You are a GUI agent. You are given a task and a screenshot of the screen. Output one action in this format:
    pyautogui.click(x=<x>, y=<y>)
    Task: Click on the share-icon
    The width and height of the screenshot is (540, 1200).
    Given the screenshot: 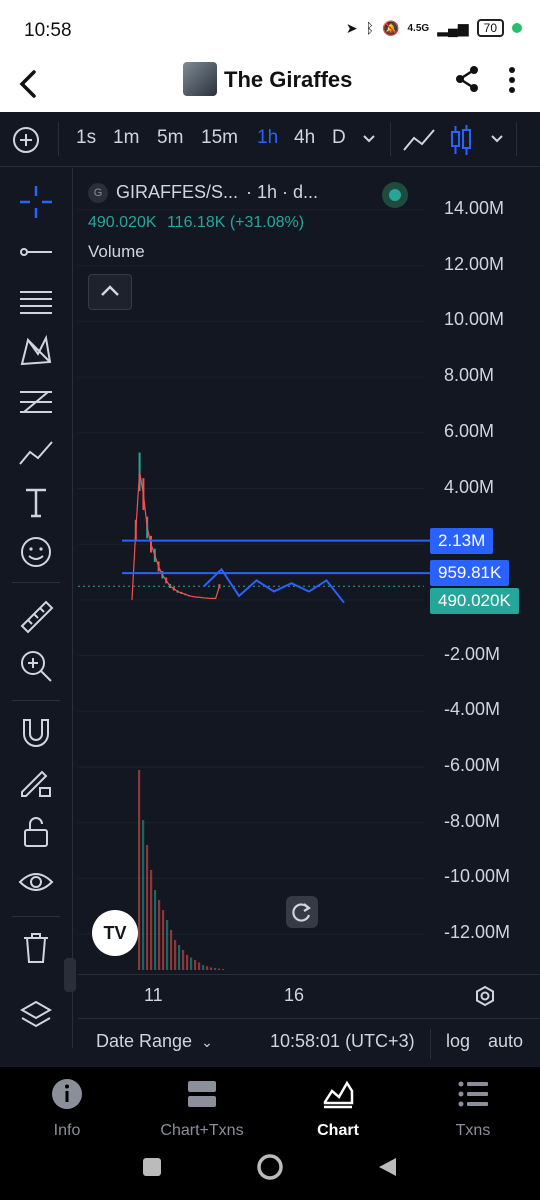 What is the action you would take?
    pyautogui.click(x=467, y=79)
    